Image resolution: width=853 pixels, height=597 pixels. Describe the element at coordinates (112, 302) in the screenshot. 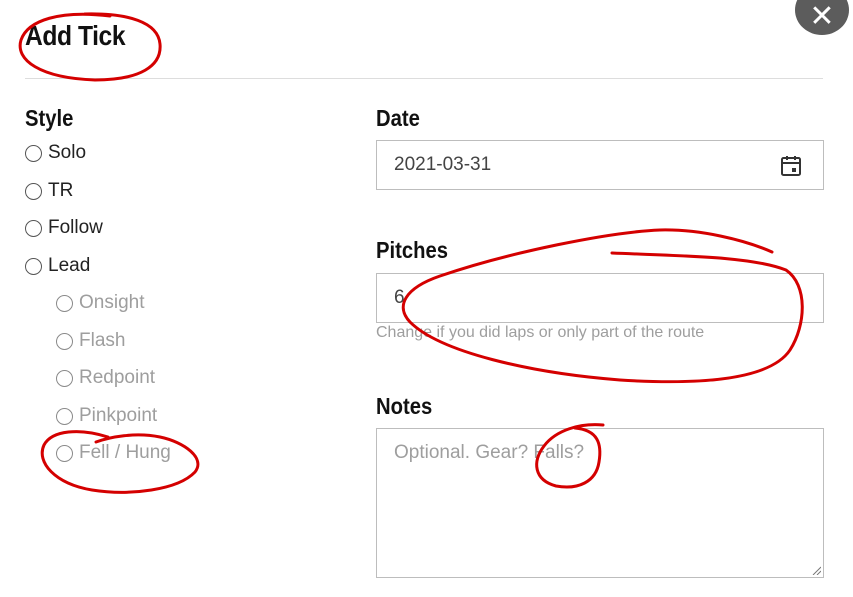

I see `radio-label: Onsight` at that location.